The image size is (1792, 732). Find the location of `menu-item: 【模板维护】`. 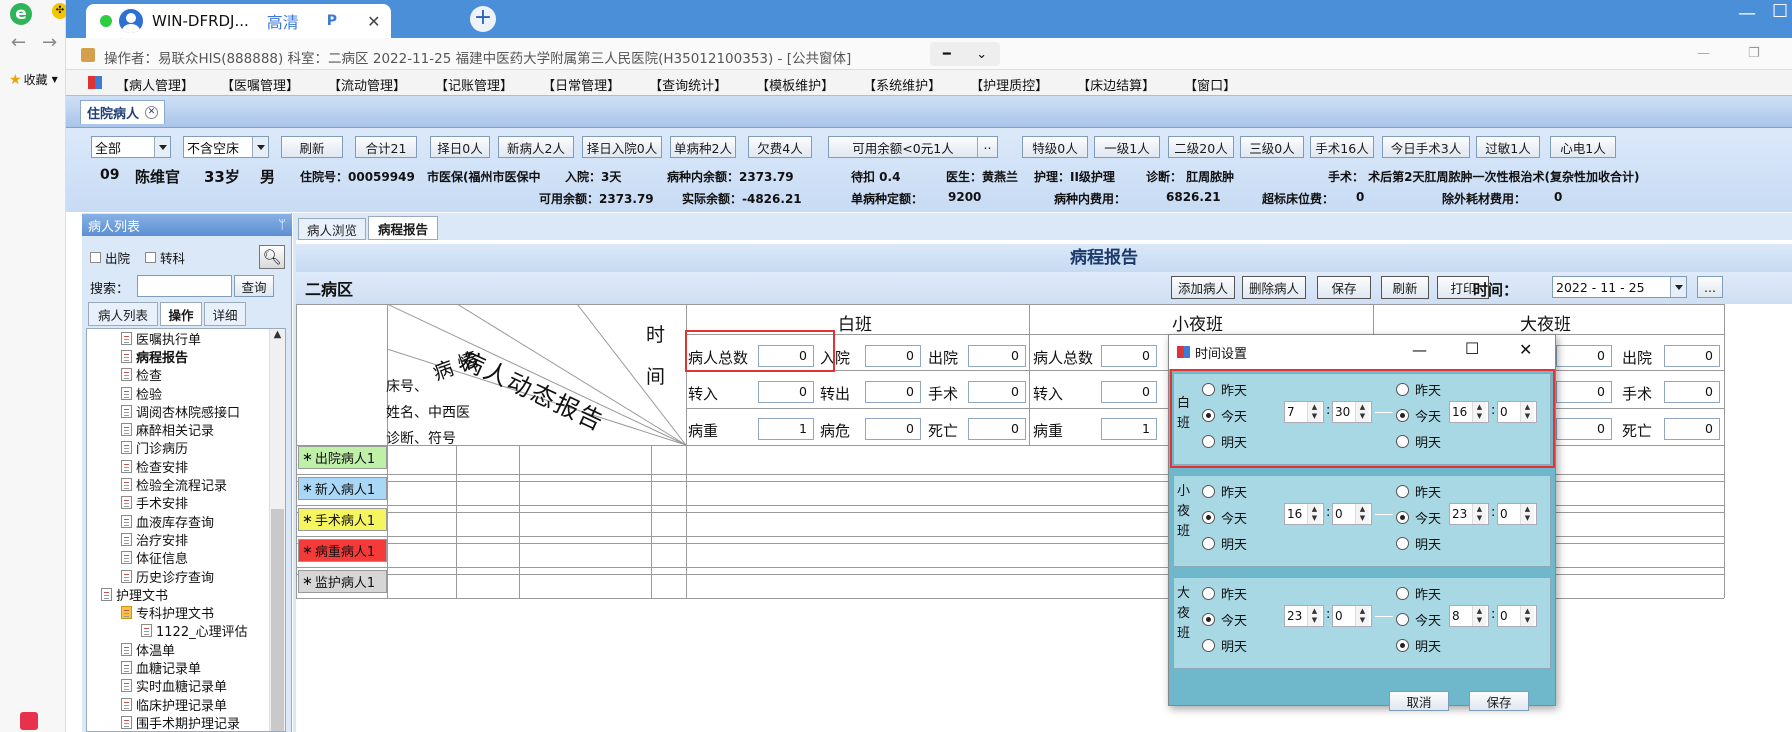

menu-item: 【模板维护】 is located at coordinates (795, 84).